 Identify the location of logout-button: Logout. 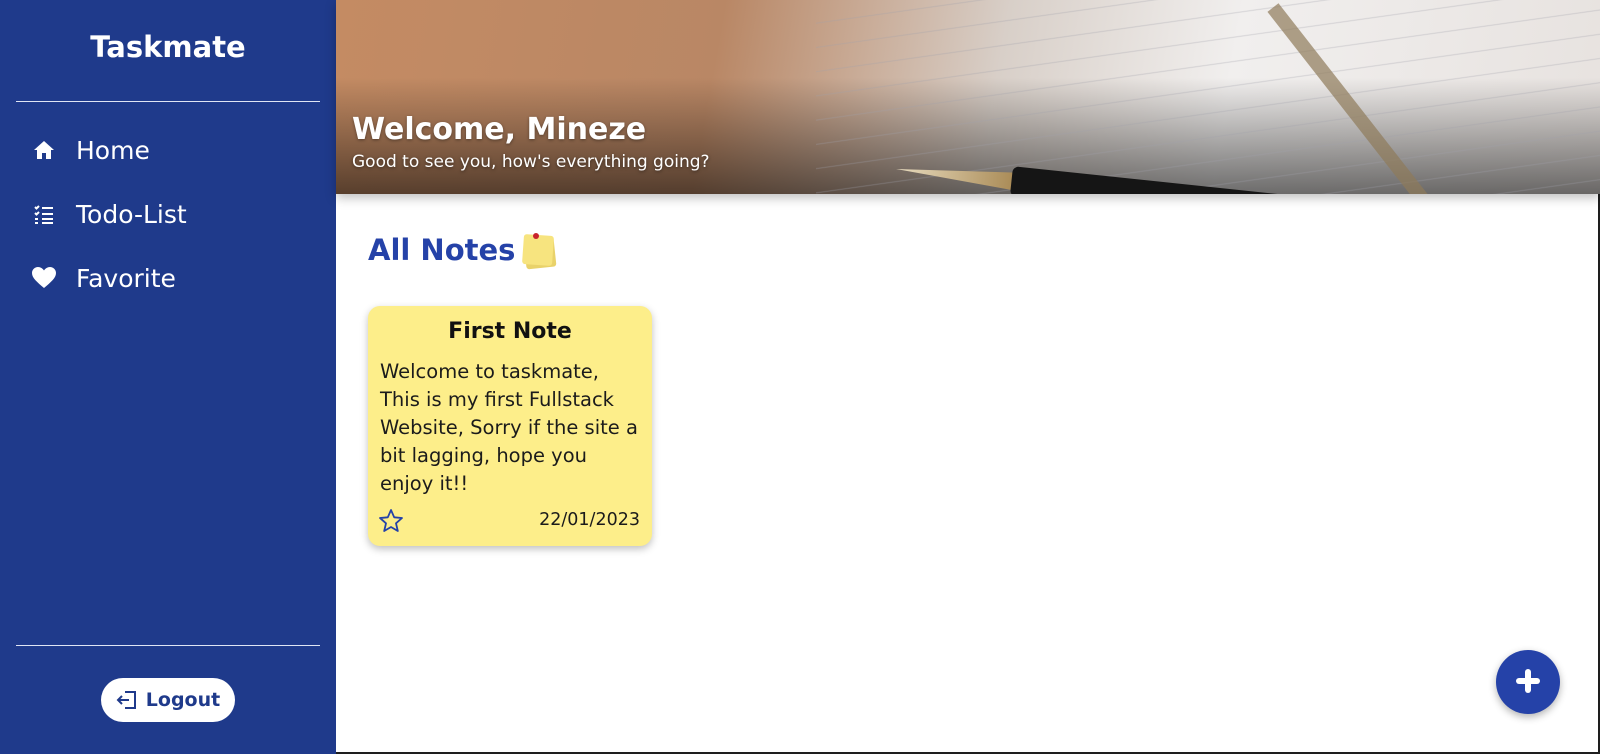
(168, 700).